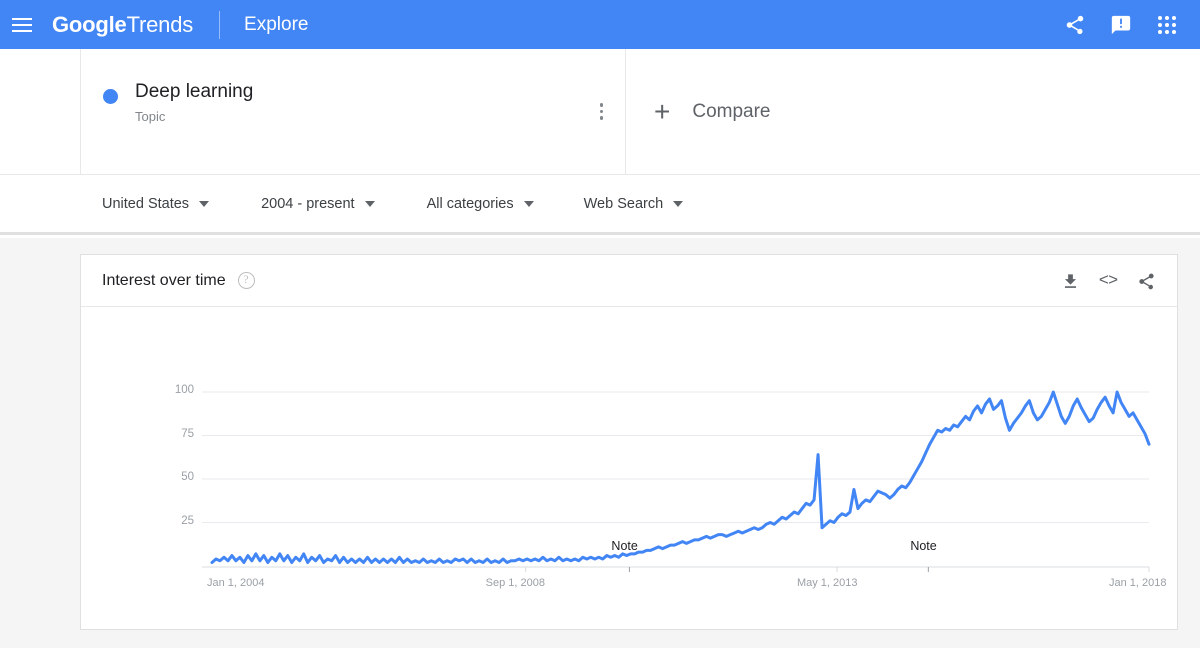 This screenshot has height=648, width=1200. I want to click on y-axis-tick-label: 25, so click(187, 520).